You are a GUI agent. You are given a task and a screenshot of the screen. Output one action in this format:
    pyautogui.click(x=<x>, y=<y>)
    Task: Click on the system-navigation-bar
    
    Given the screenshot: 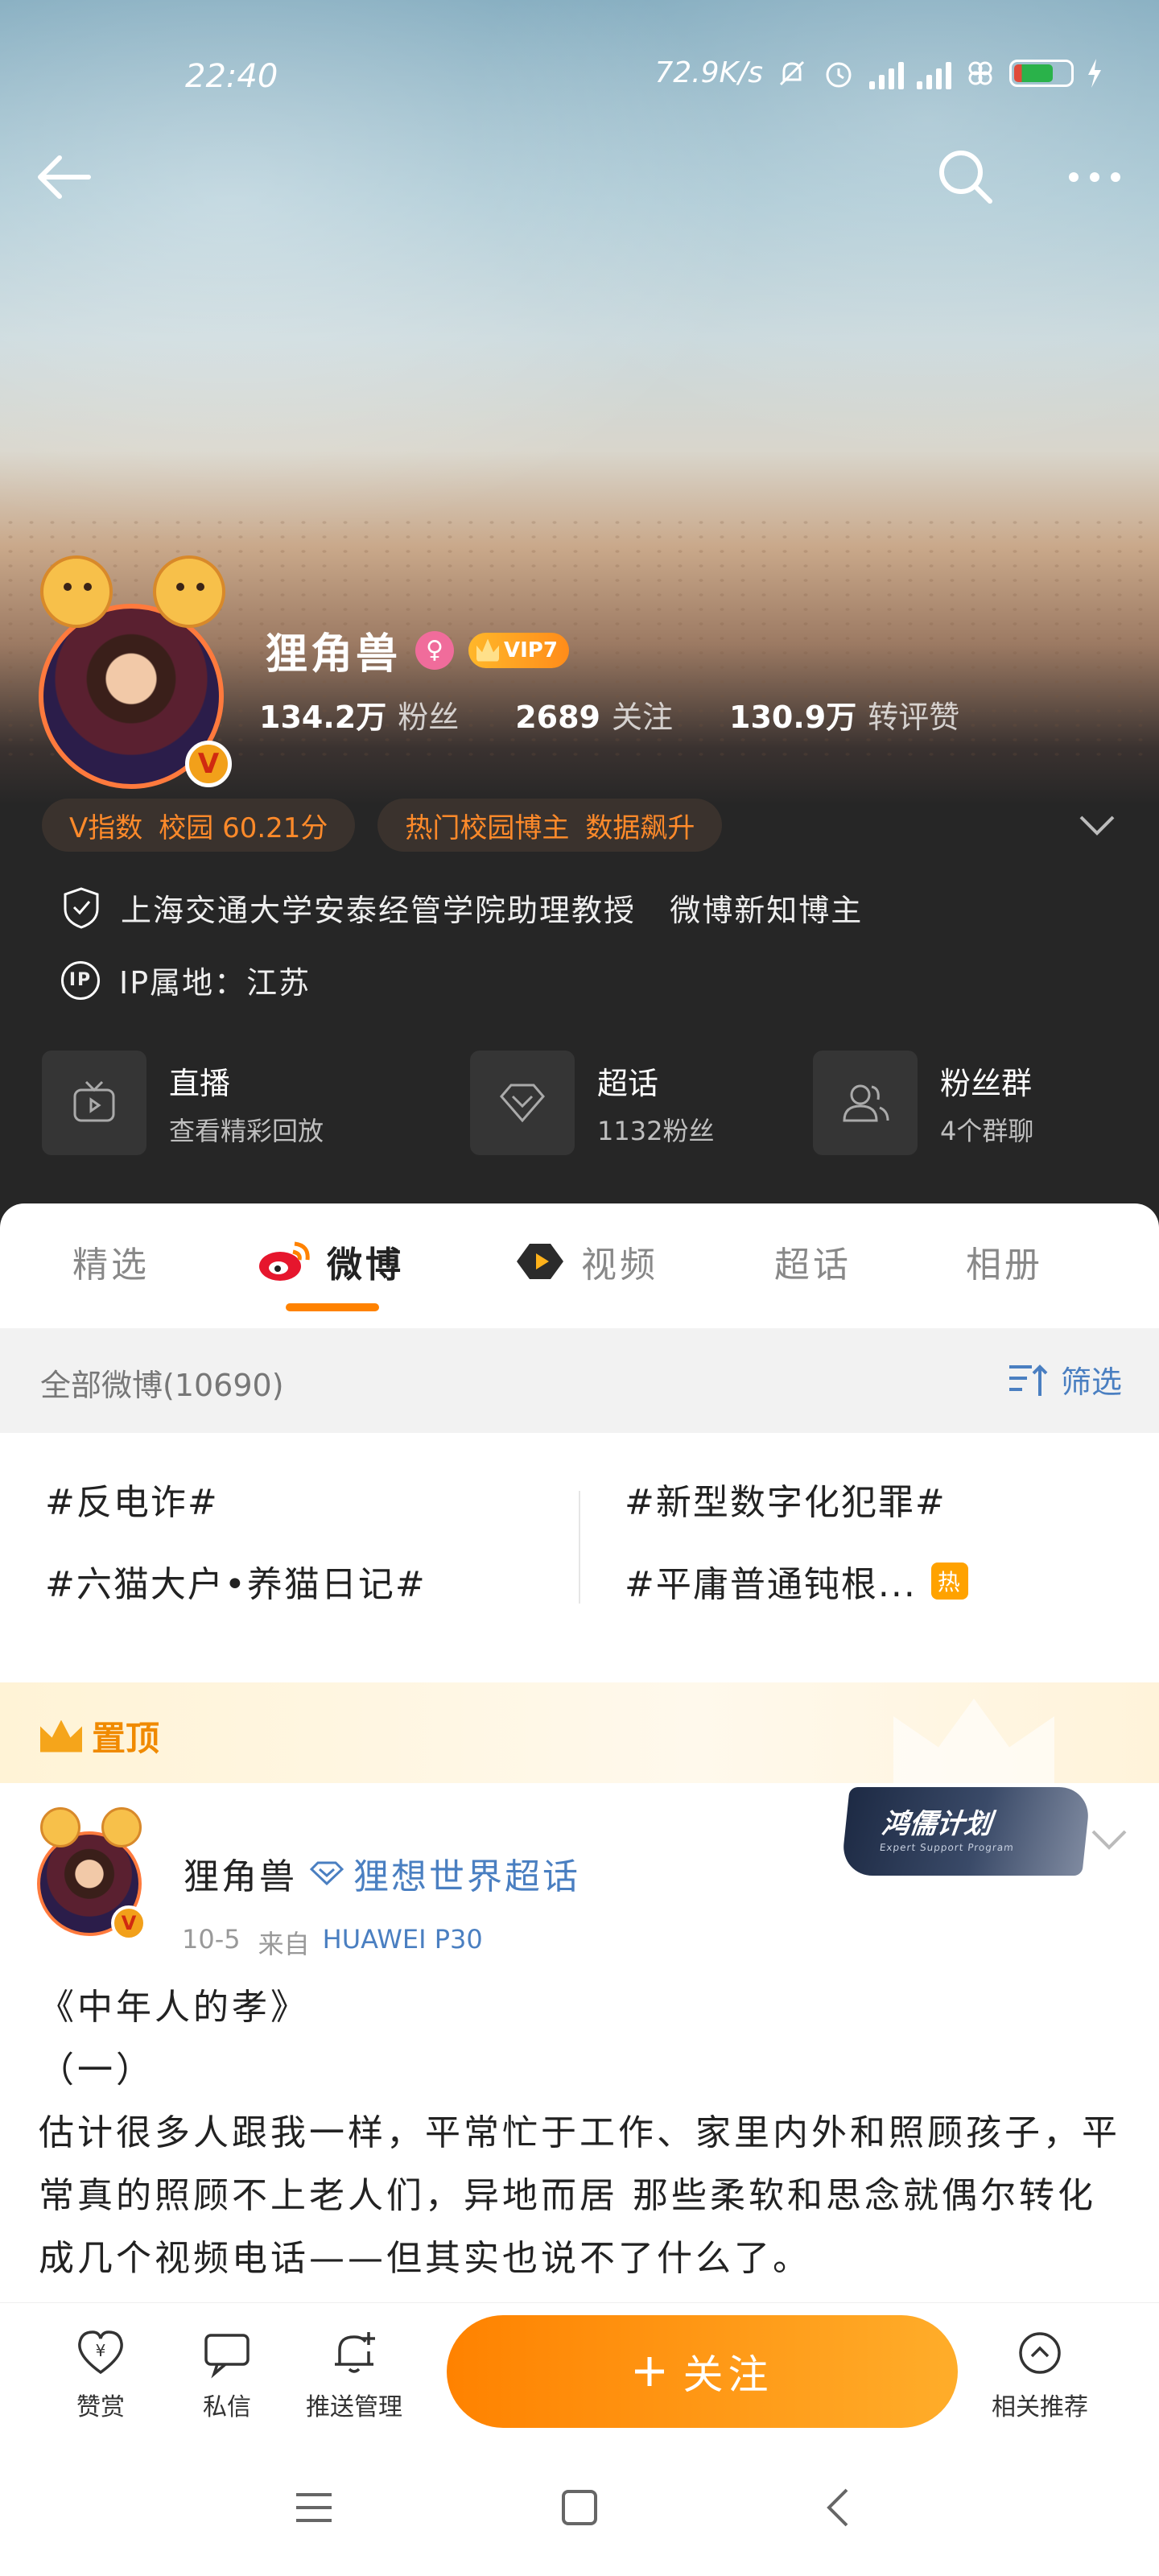 What is the action you would take?
    pyautogui.click(x=579, y=2507)
    